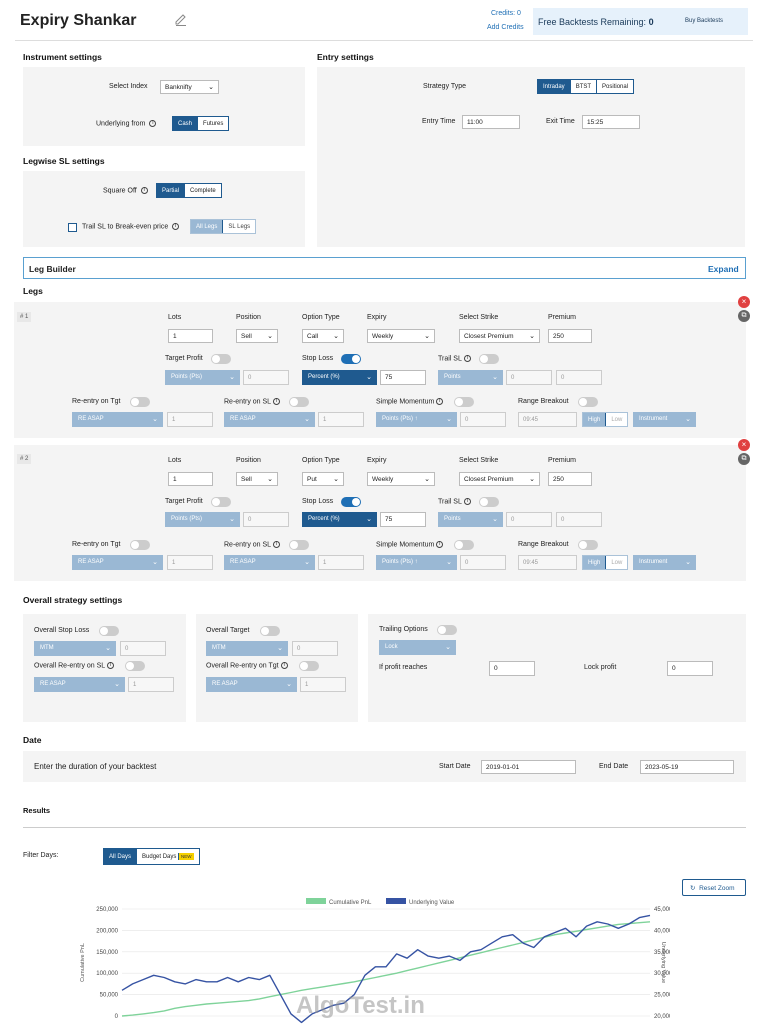  What do you see at coordinates (470, 377) in the screenshot?
I see `trail-sl-mode: Points ⌄` at bounding box center [470, 377].